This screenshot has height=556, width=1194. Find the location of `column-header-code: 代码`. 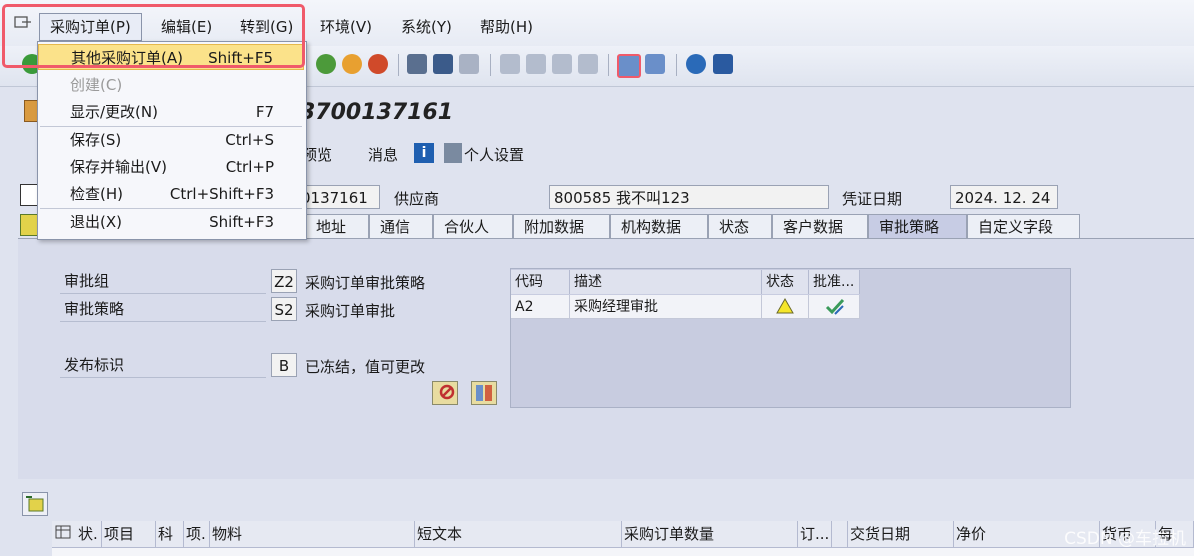

column-header-code: 代码 is located at coordinates (540, 282).